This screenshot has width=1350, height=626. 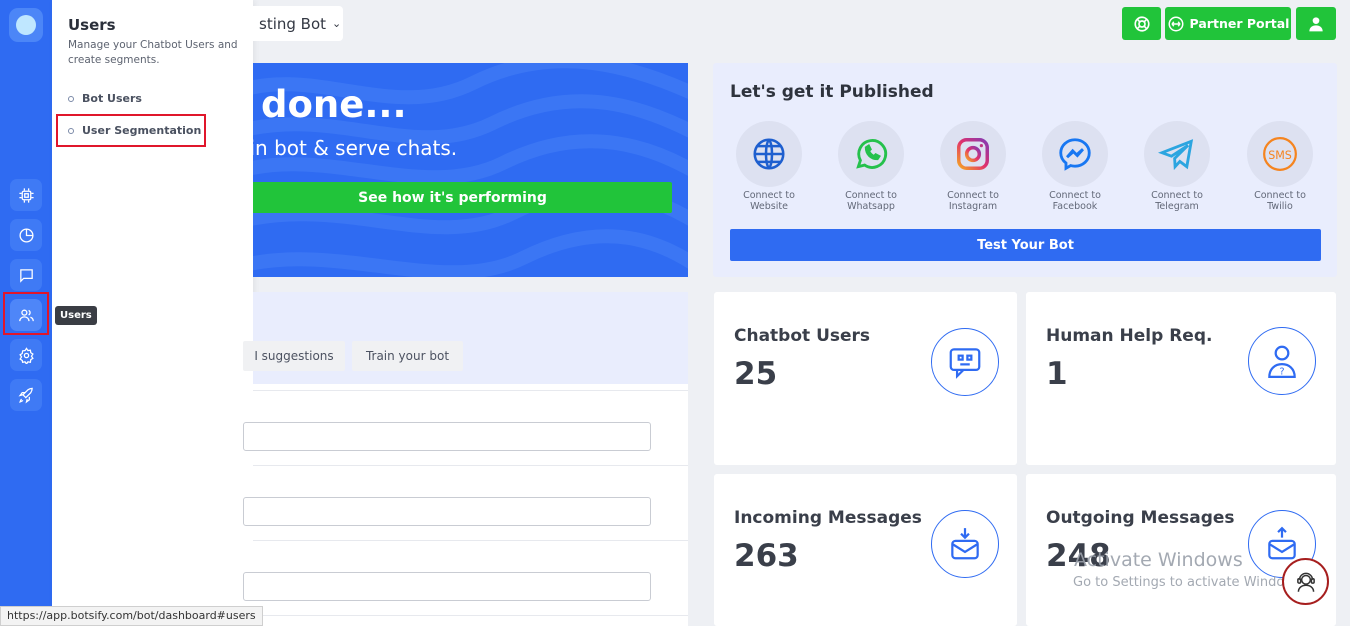 I want to click on rail-item-analytics, so click(x=26, y=235).